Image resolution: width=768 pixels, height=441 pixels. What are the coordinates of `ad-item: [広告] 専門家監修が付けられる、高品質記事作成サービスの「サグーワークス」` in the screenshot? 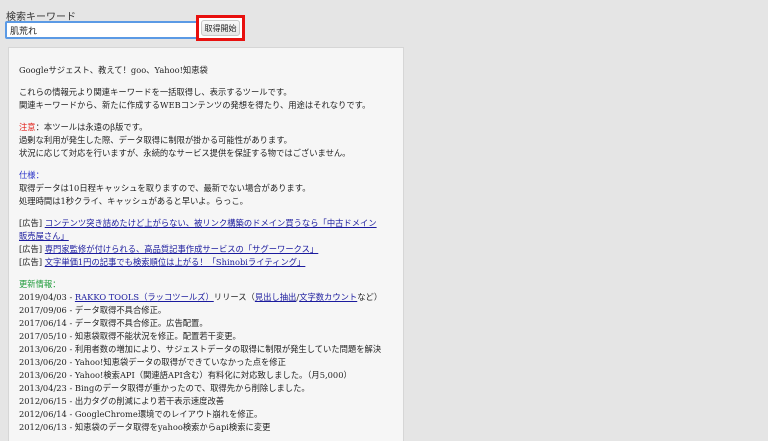 It's located at (206, 249).